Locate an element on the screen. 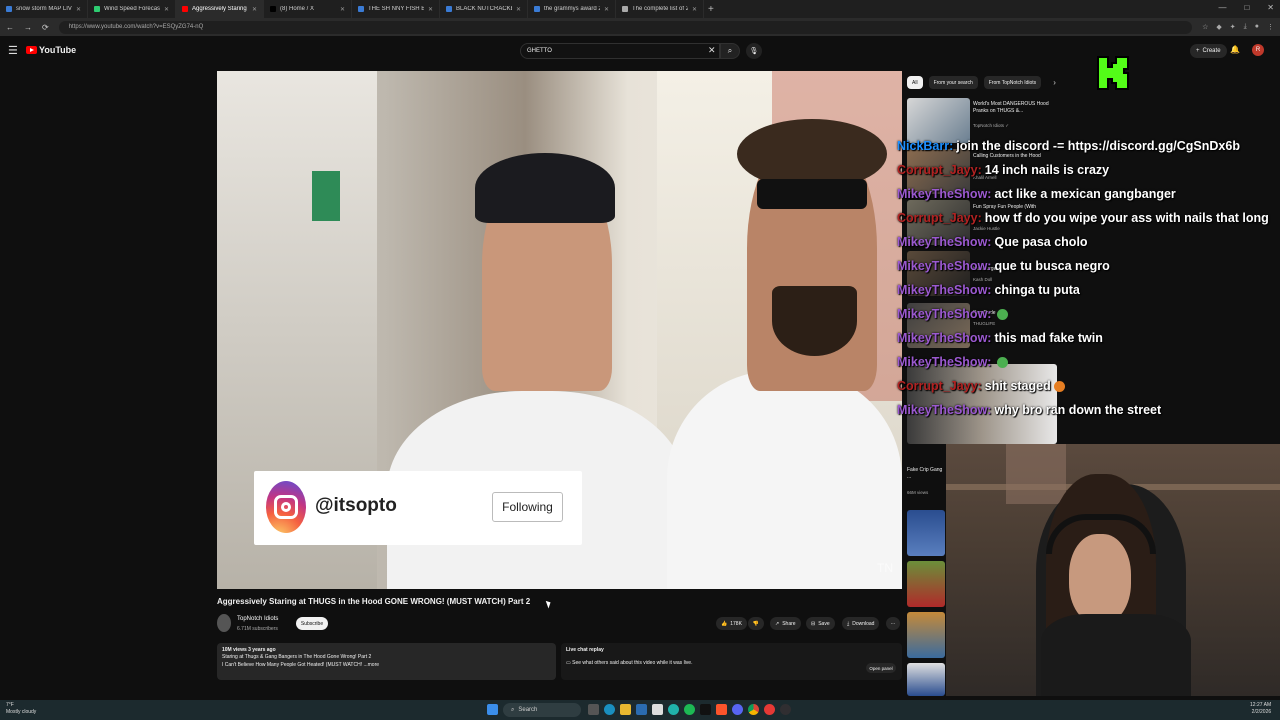 The width and height of the screenshot is (1280, 720). create-button: + Create is located at coordinates (1208, 51).